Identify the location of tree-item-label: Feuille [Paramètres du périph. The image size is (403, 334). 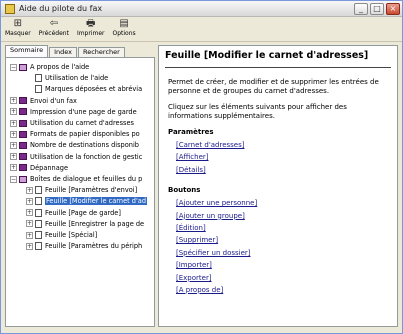
(94, 246).